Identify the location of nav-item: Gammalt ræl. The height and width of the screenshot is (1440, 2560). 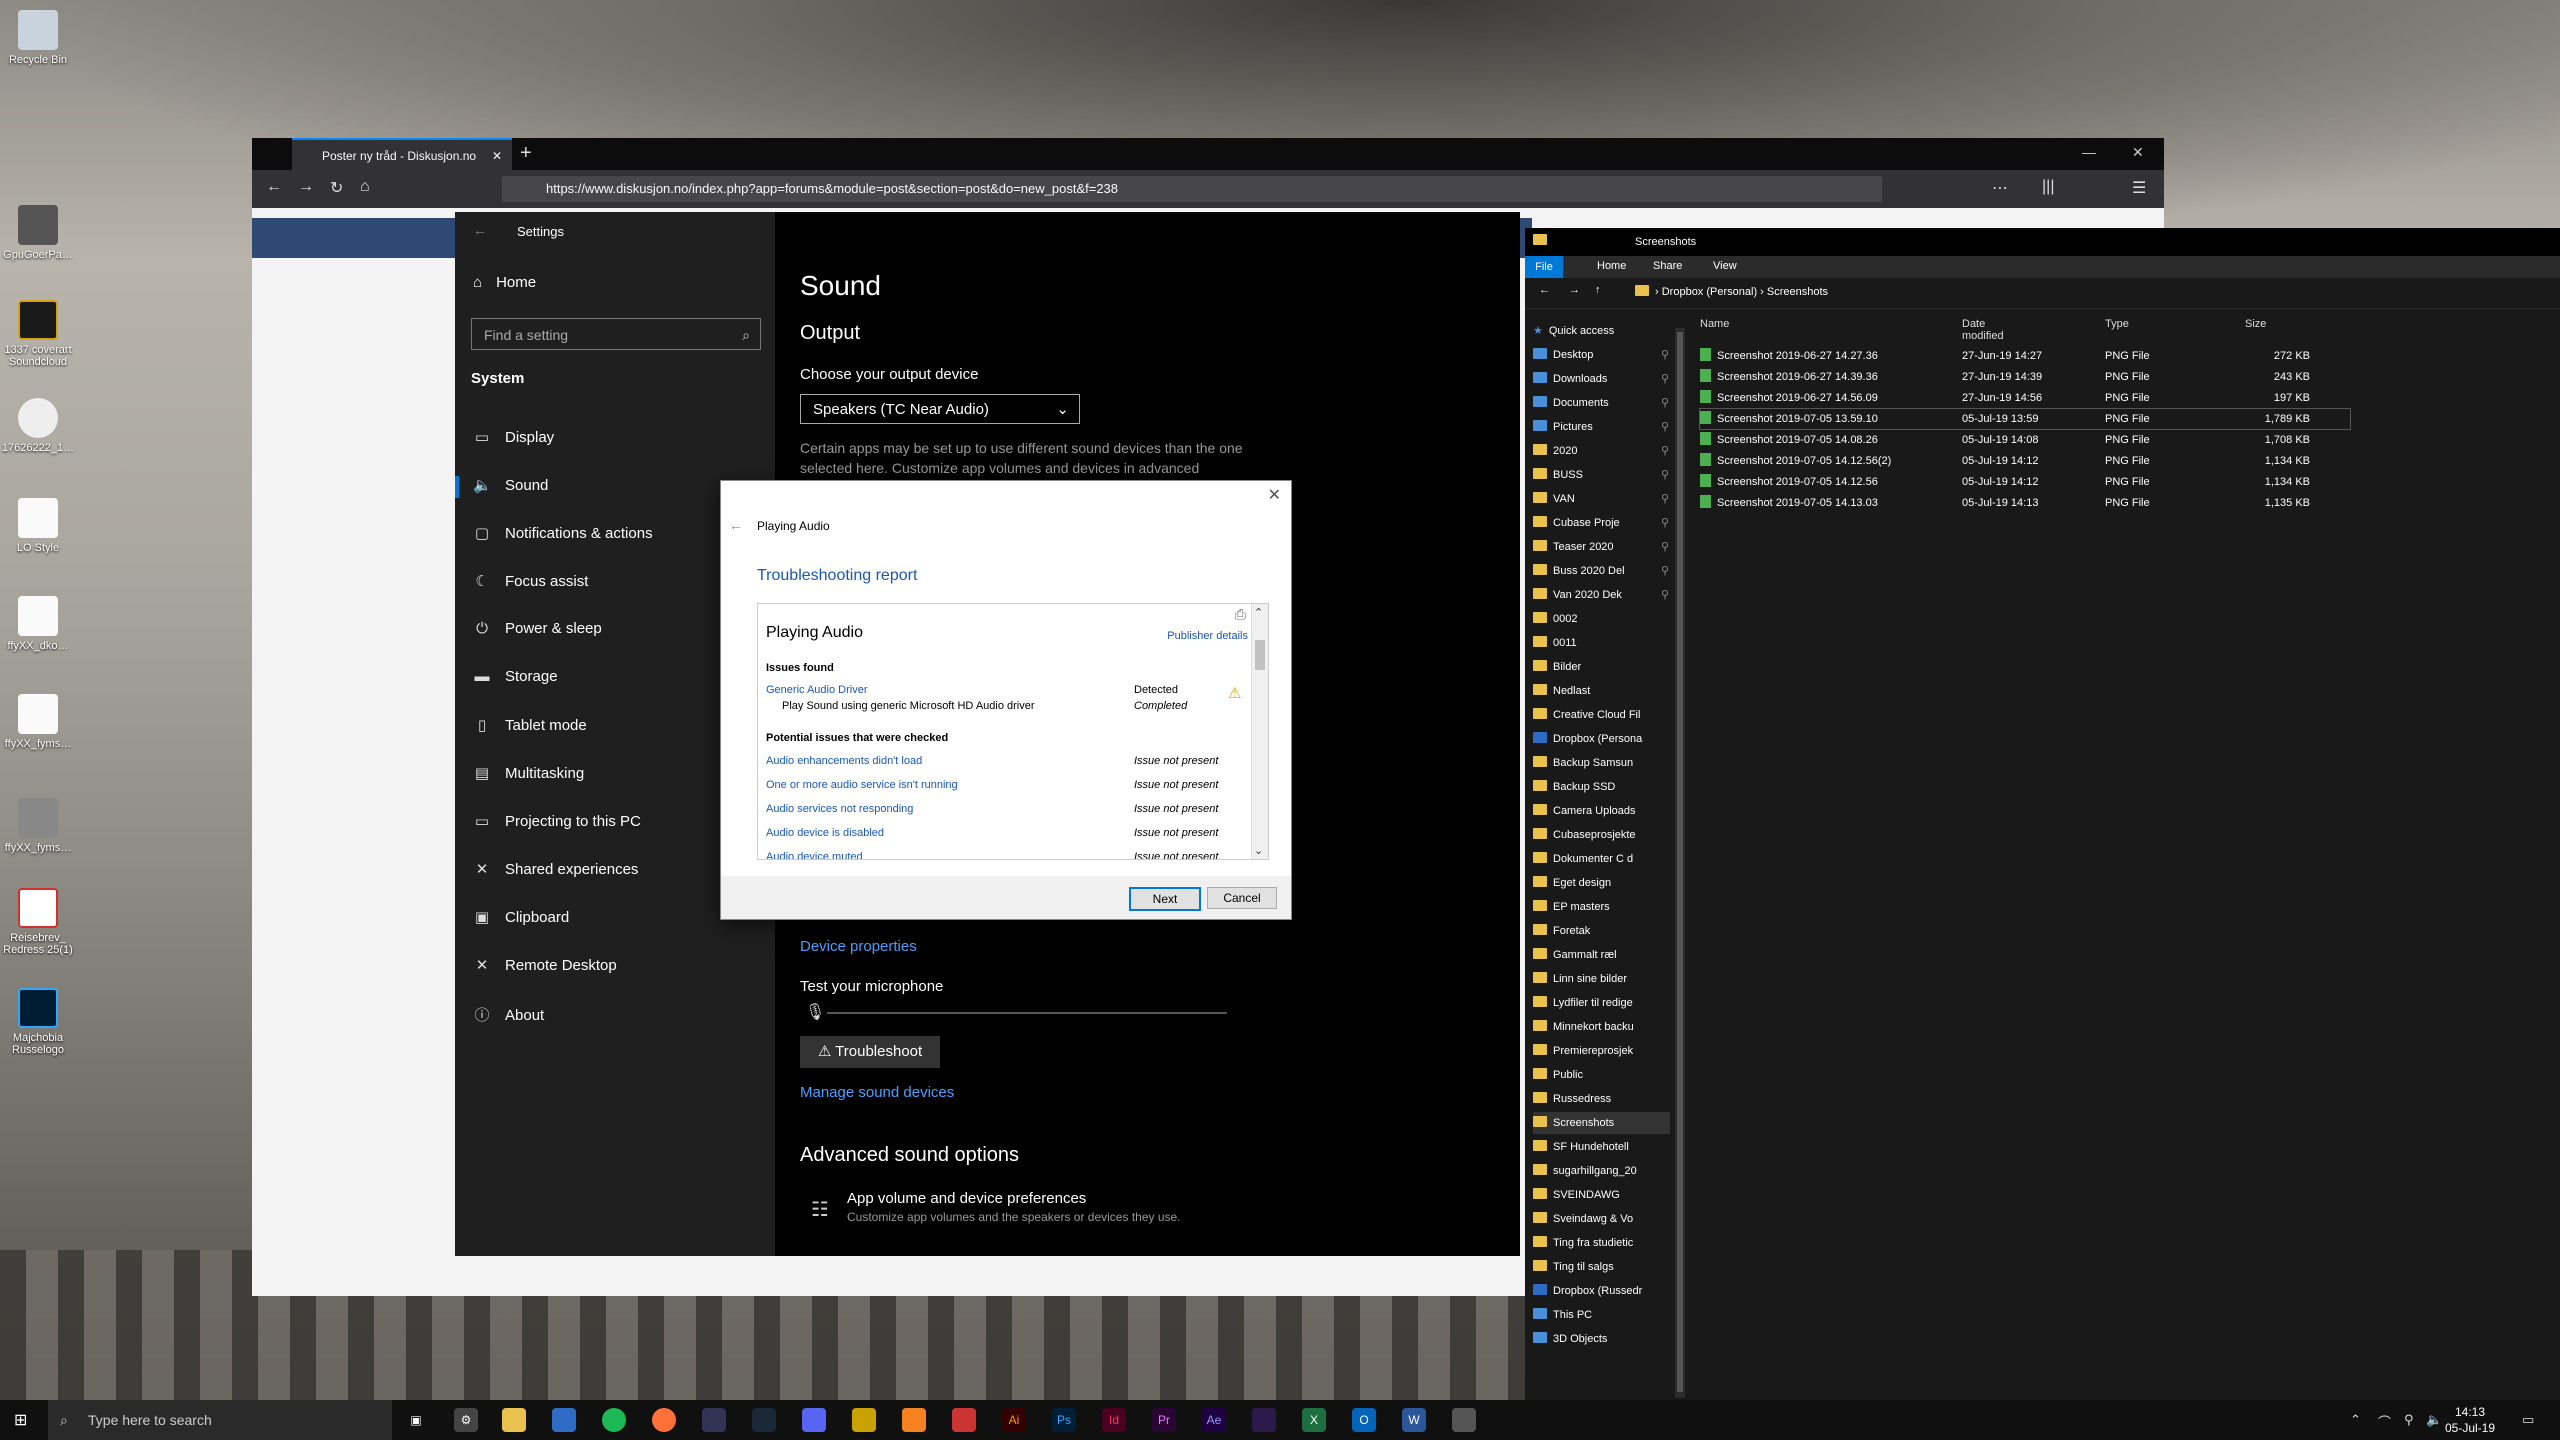
(1601, 955).